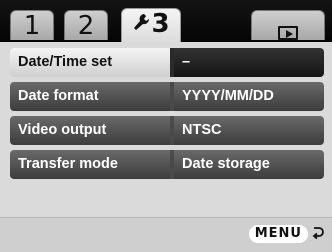 The width and height of the screenshot is (332, 252). Describe the element at coordinates (90, 164) in the screenshot. I see `menu-row-label: Transfer mode` at that location.